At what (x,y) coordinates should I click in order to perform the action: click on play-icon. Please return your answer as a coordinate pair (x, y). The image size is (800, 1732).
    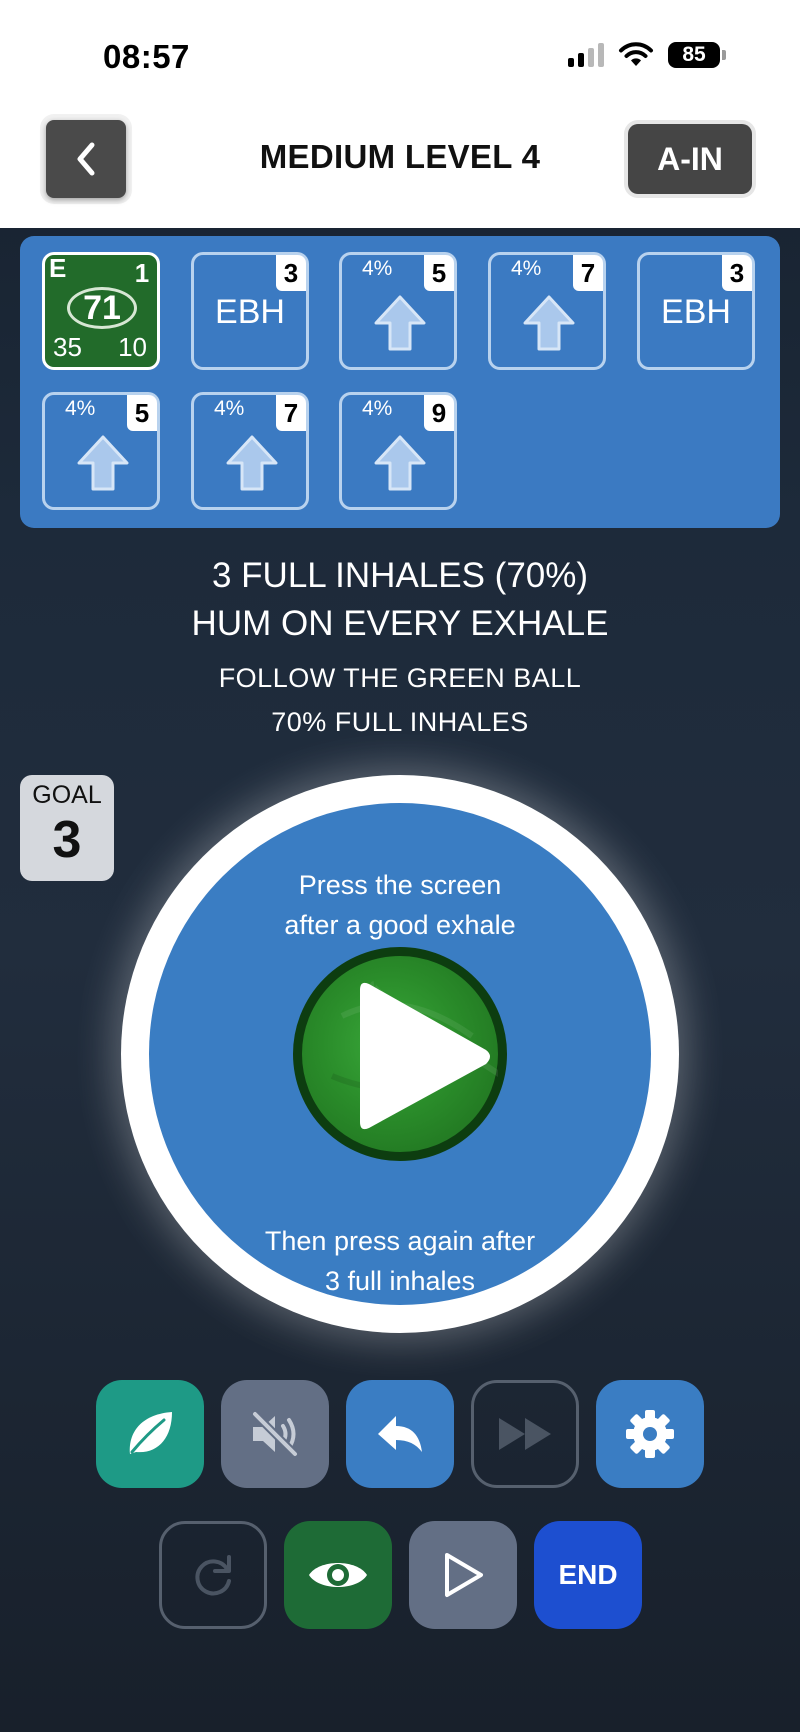
    Looking at the image, I should click on (414, 1055).